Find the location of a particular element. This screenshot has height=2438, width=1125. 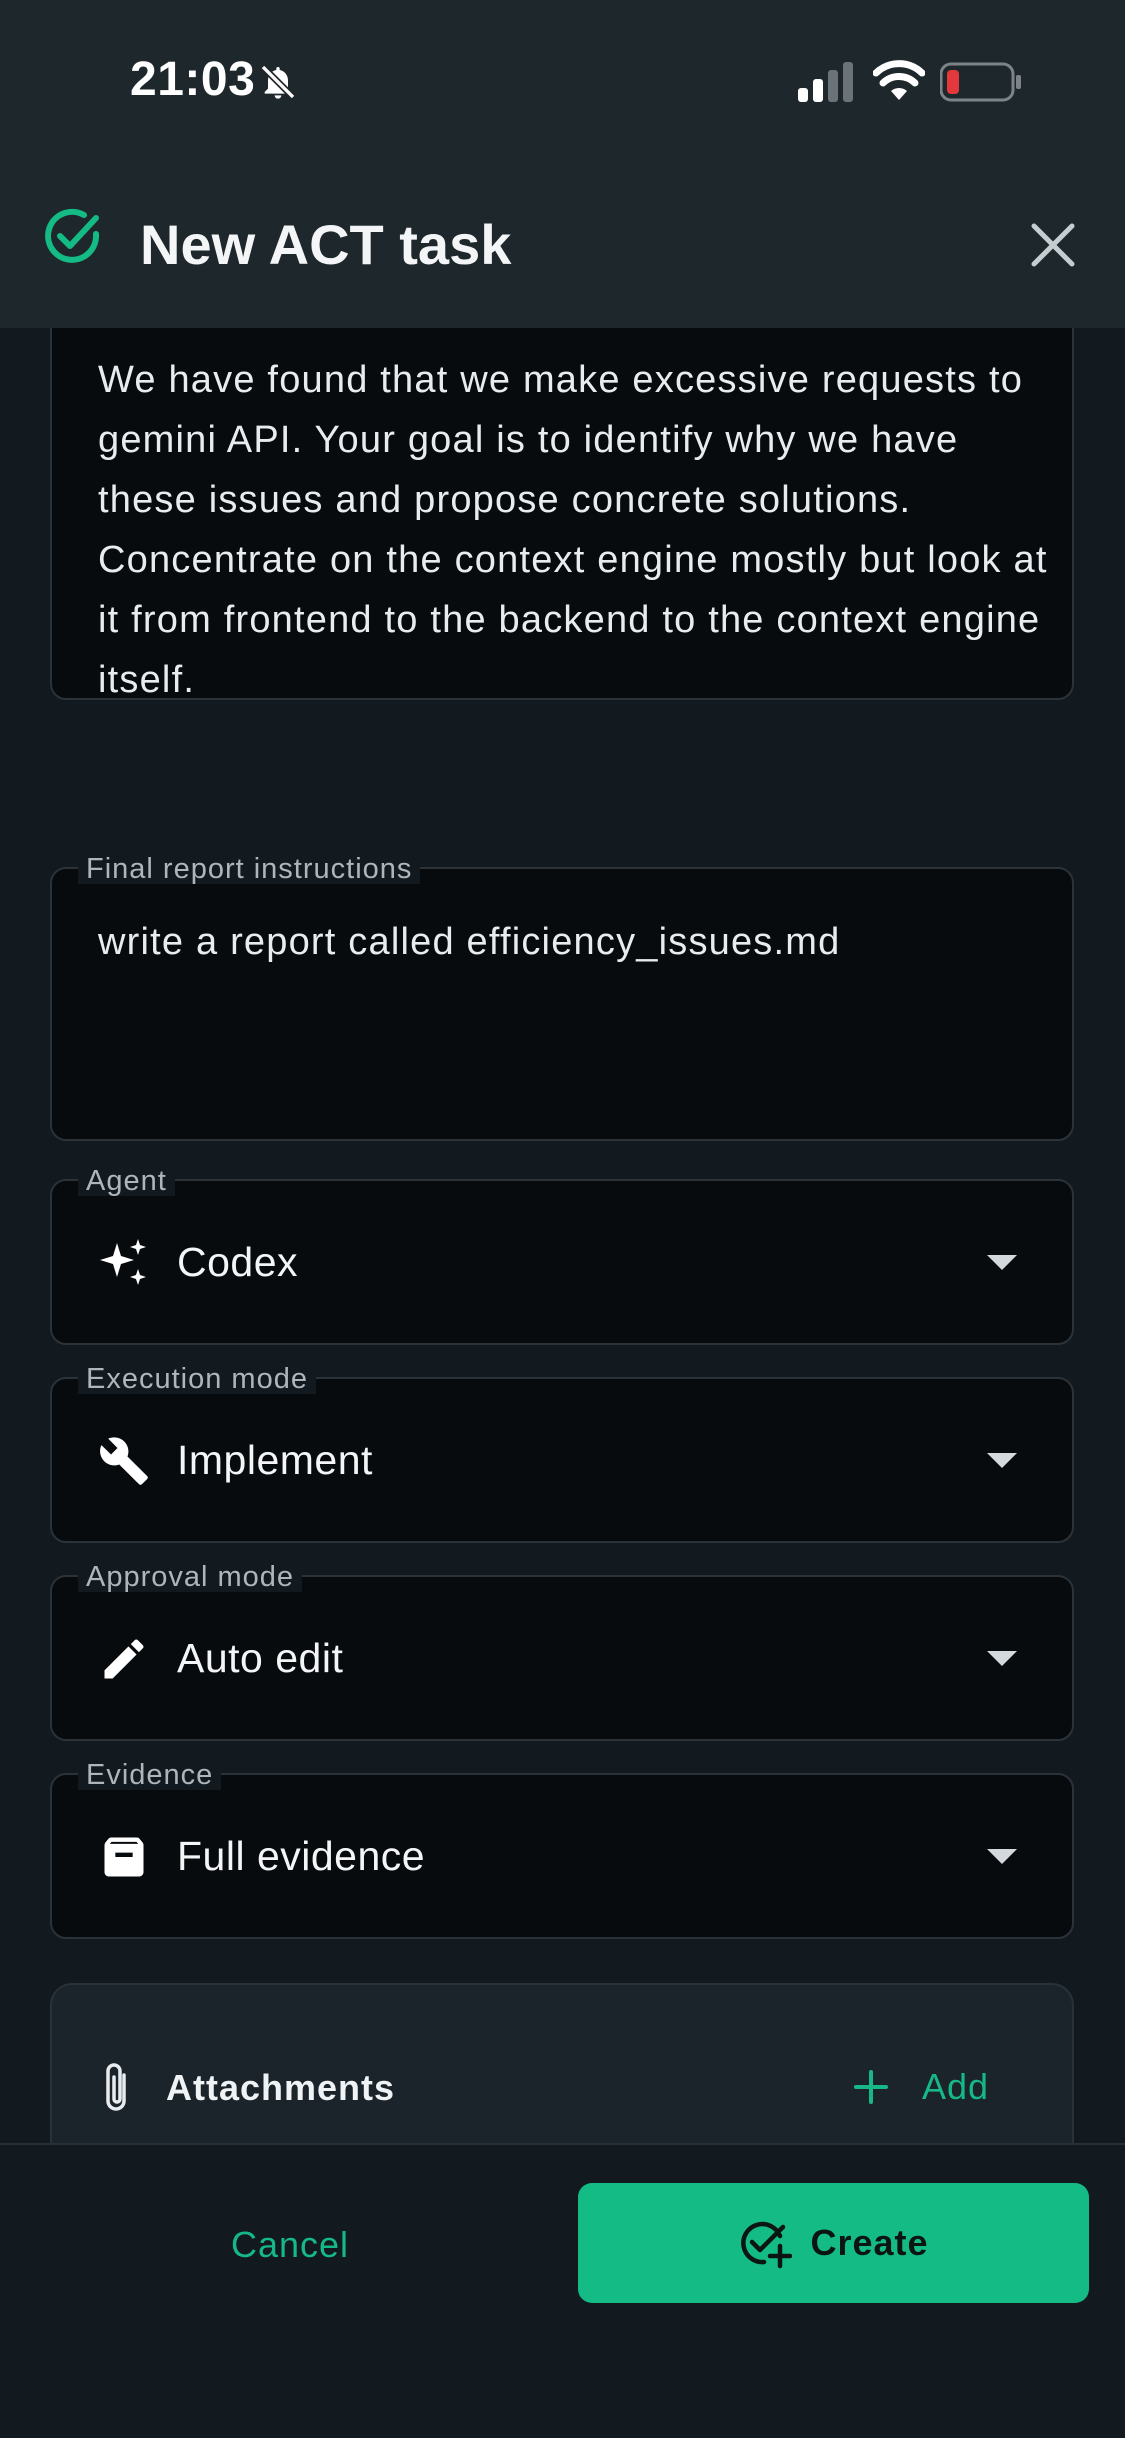

execution-mode-value: Implement is located at coordinates (275, 1460).